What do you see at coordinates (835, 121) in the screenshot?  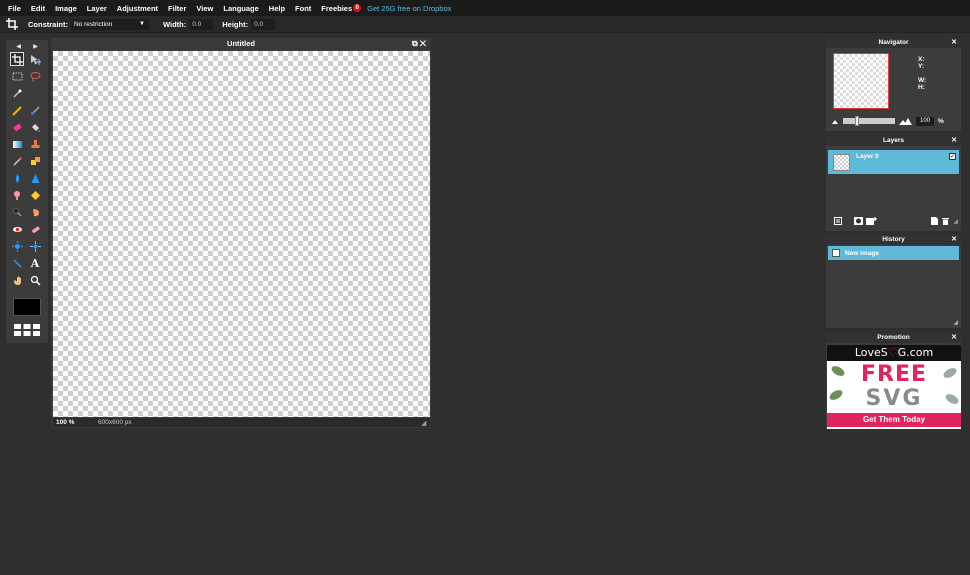 I see `zoom-out-icon` at bounding box center [835, 121].